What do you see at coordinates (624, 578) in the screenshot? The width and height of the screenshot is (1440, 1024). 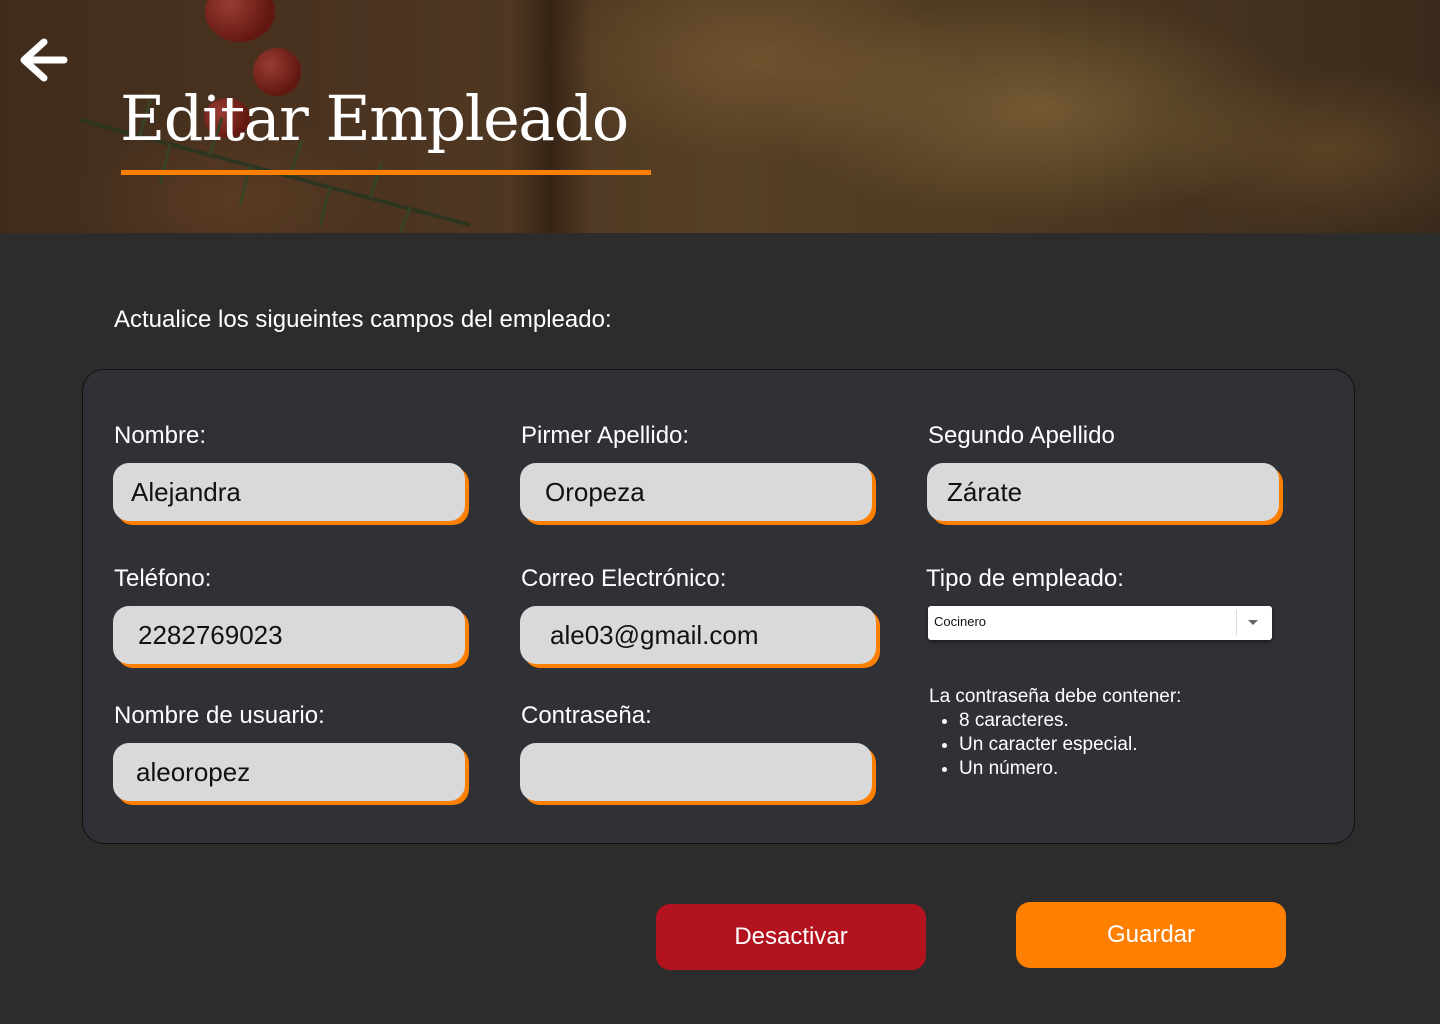 I see `correo-label: Correo Electrónico:` at bounding box center [624, 578].